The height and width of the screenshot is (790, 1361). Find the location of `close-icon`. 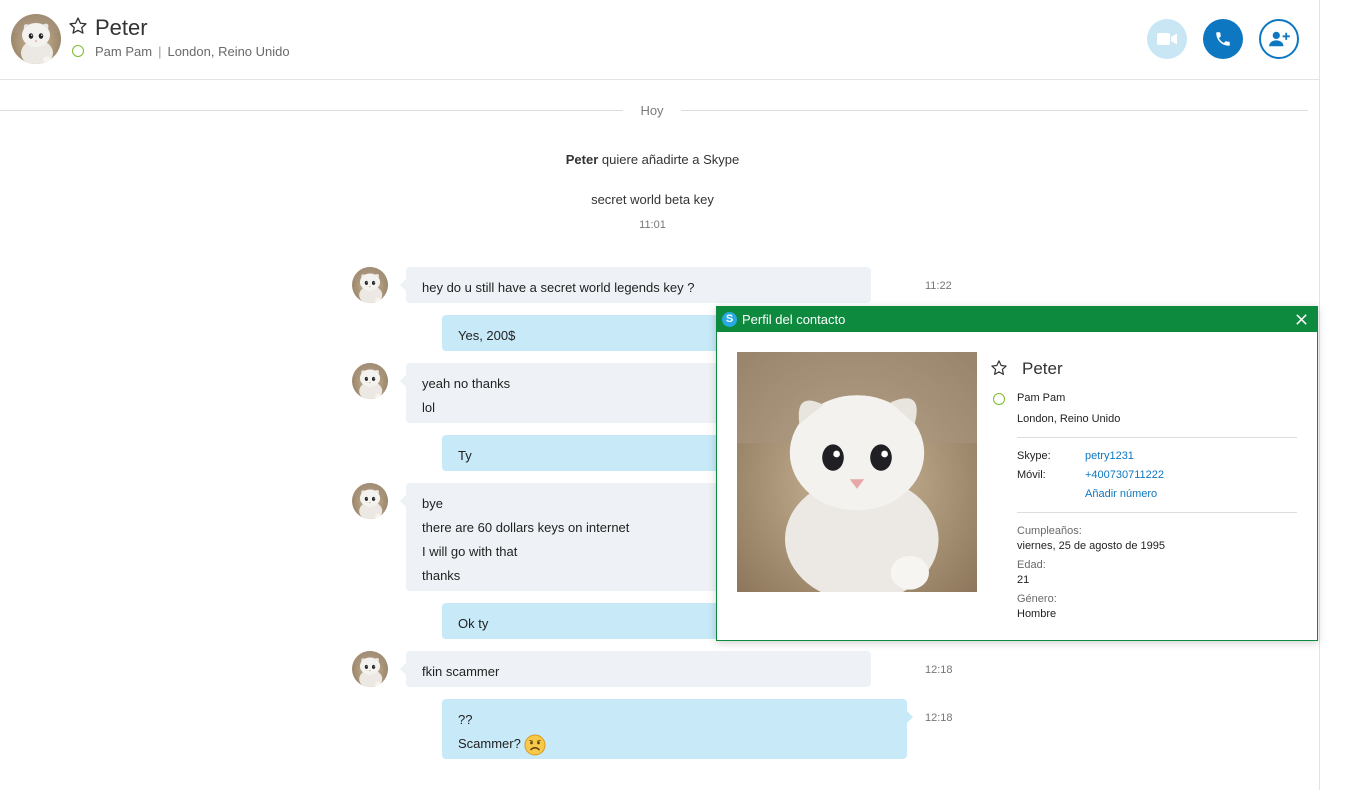

close-icon is located at coordinates (1301, 319).